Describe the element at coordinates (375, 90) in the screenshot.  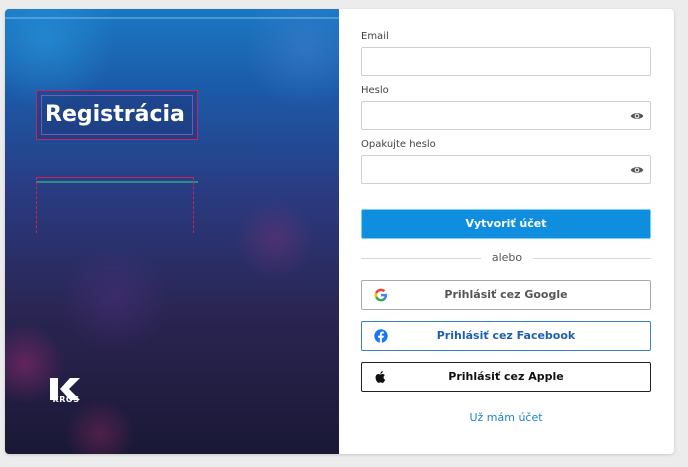
I see `password-label: Heslo` at that location.